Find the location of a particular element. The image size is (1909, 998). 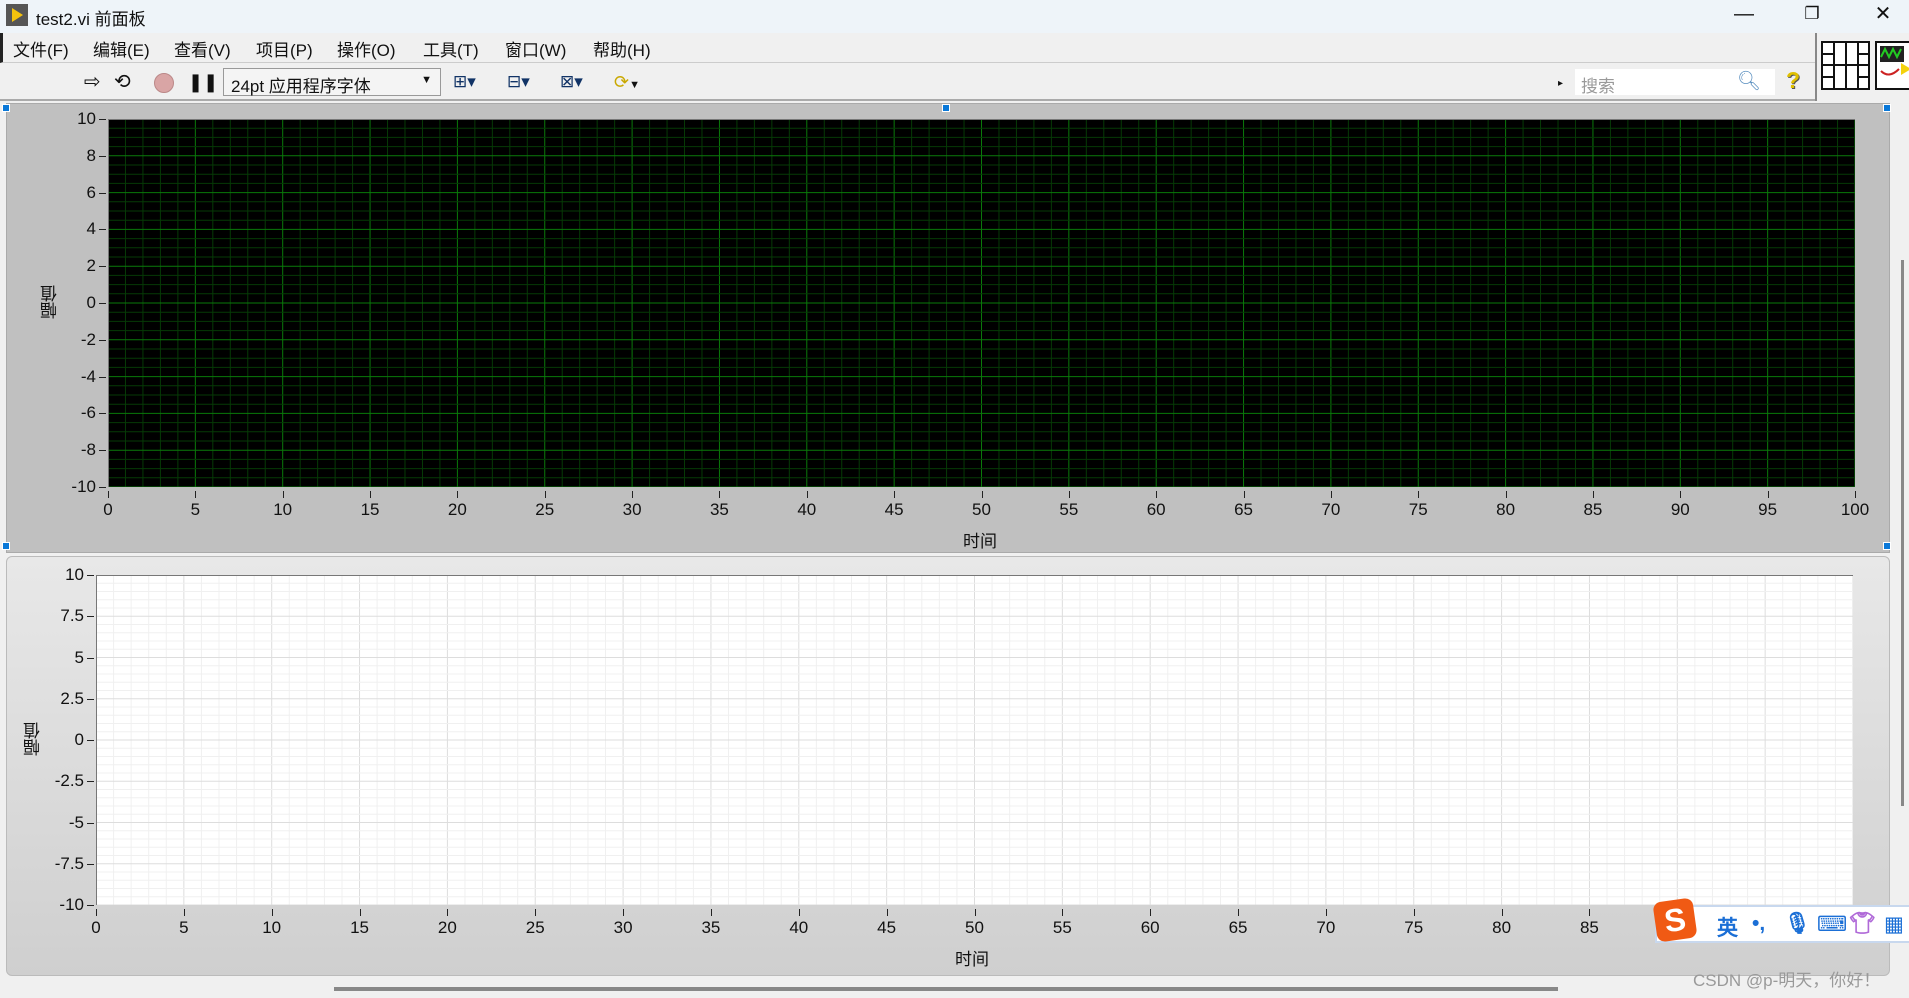

x-tick-label: 70 is located at coordinates (1326, 927).